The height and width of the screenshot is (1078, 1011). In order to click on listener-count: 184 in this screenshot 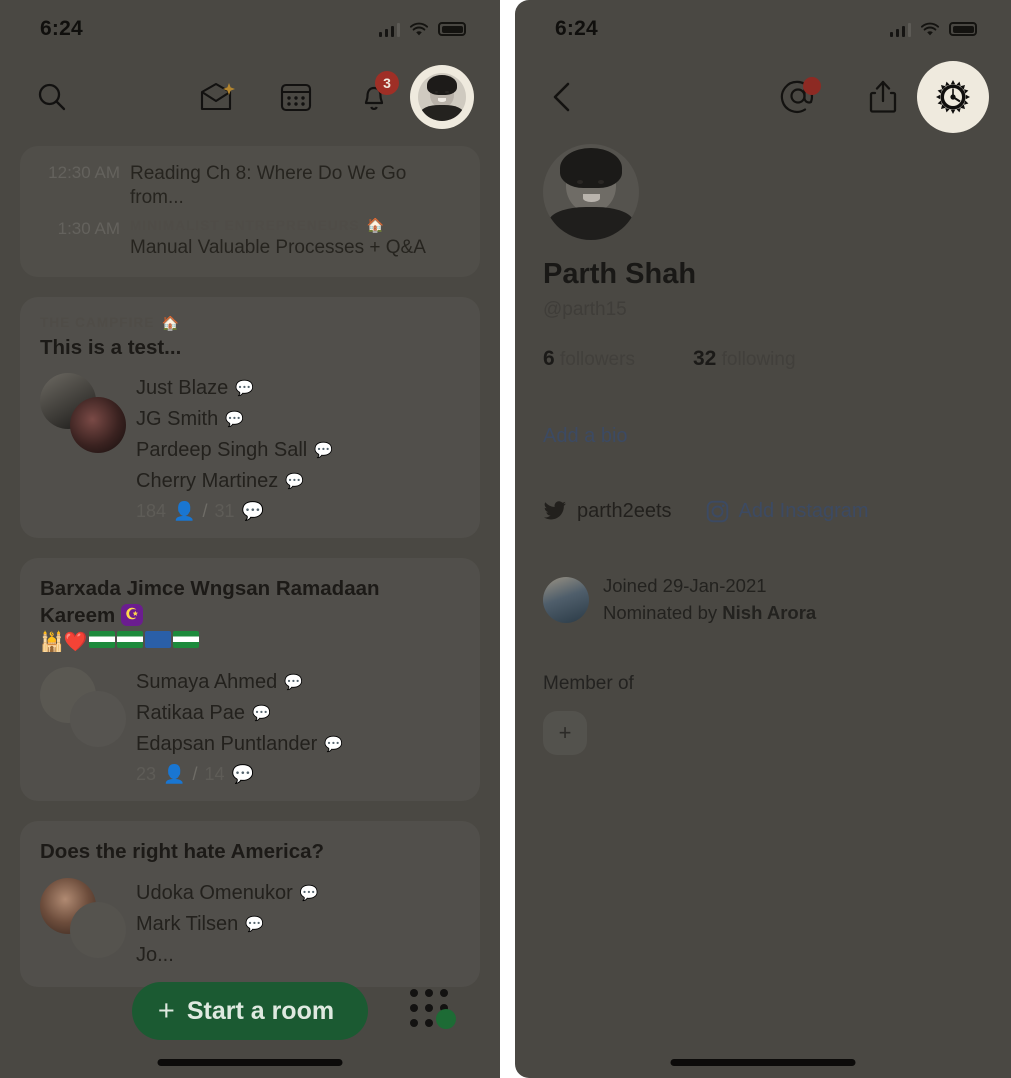, I will do `click(151, 511)`.